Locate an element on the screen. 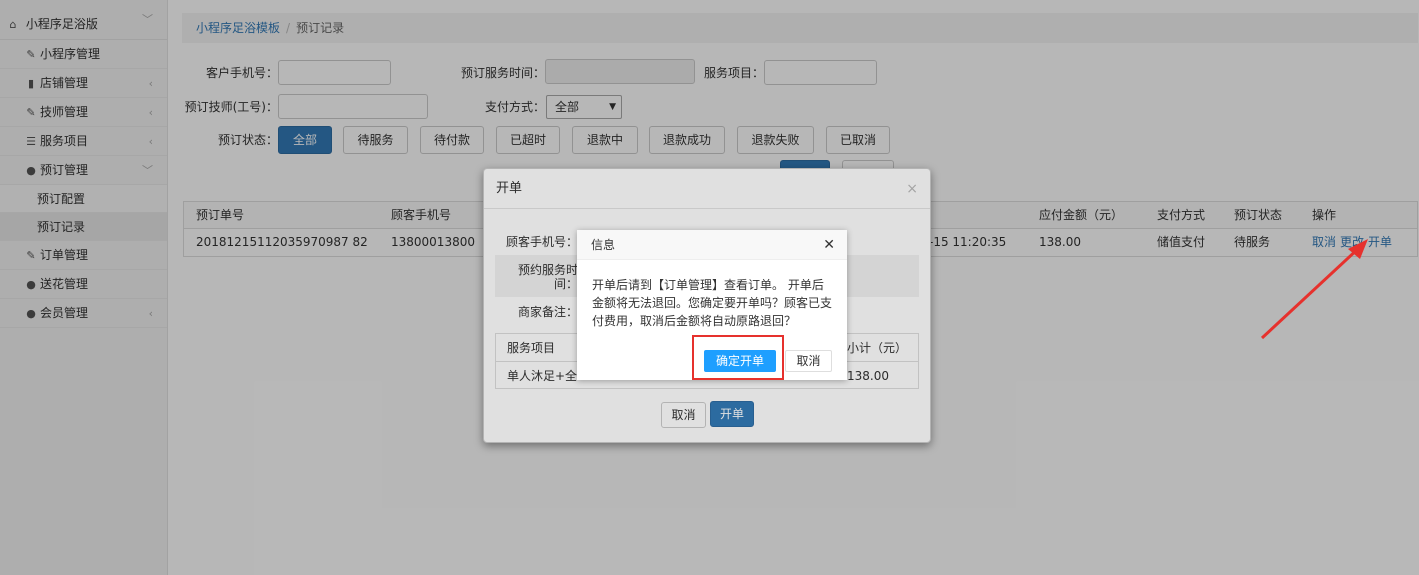 Image resolution: width=1419 pixels, height=575 pixels. close-icon: ✕ is located at coordinates (829, 245).